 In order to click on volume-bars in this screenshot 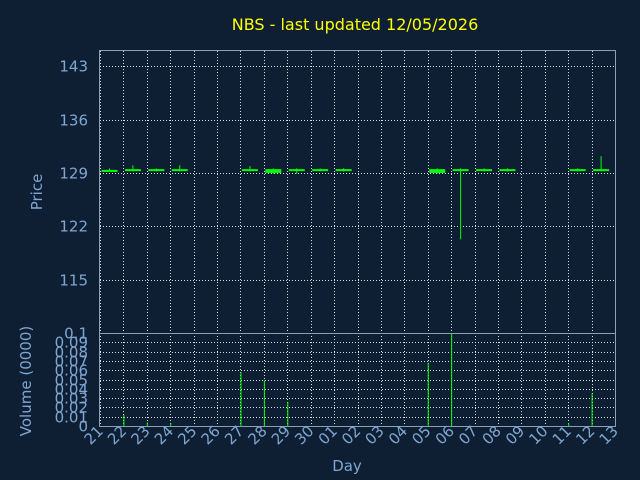, I will do `click(358, 379)`.